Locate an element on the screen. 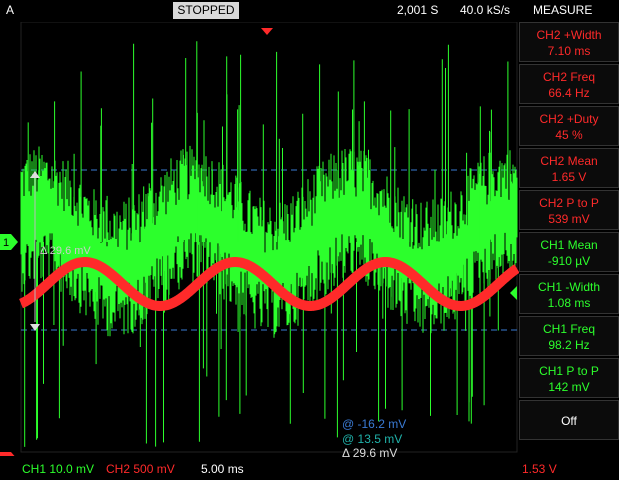 This screenshot has height=480, width=619. ch1-scale: CH1 10.0 mV is located at coordinates (58, 469).